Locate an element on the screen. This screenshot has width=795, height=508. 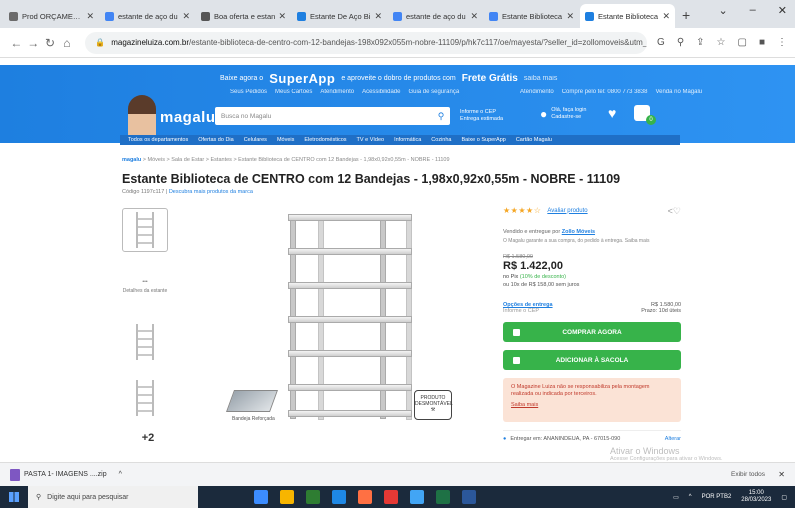
category-link: Cartão Magalu is located at coordinates (534, 140).